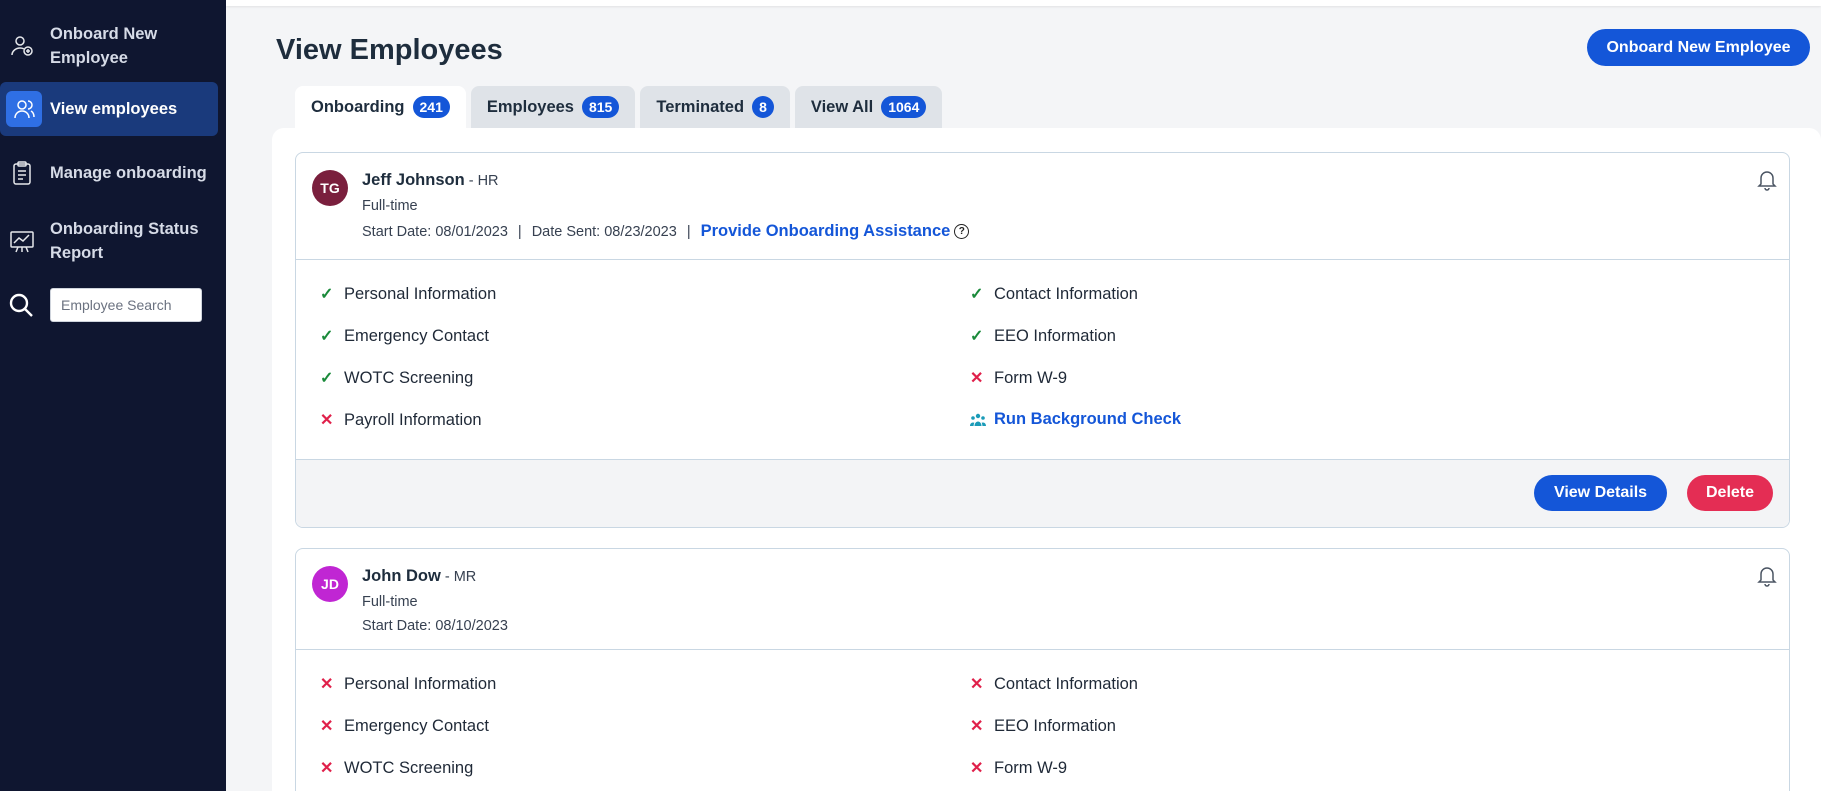  Describe the element at coordinates (358, 106) in the screenshot. I see `tab-label: Onboarding` at that location.